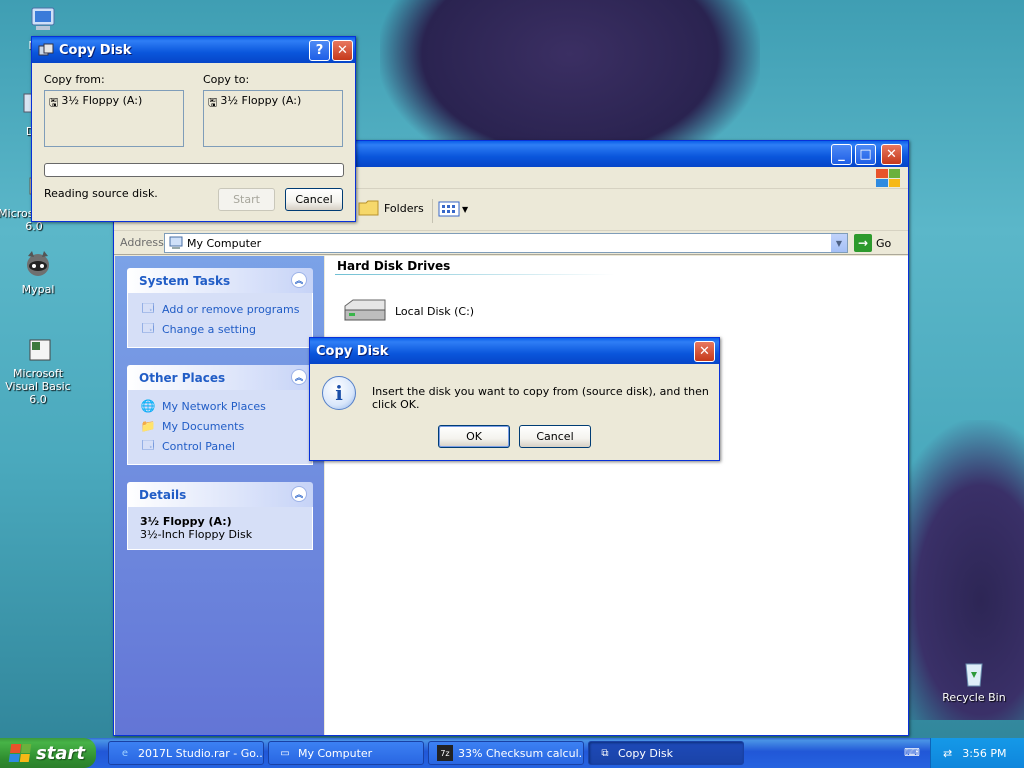  I want to click on internet-explorer-icon: e, so click(125, 753).